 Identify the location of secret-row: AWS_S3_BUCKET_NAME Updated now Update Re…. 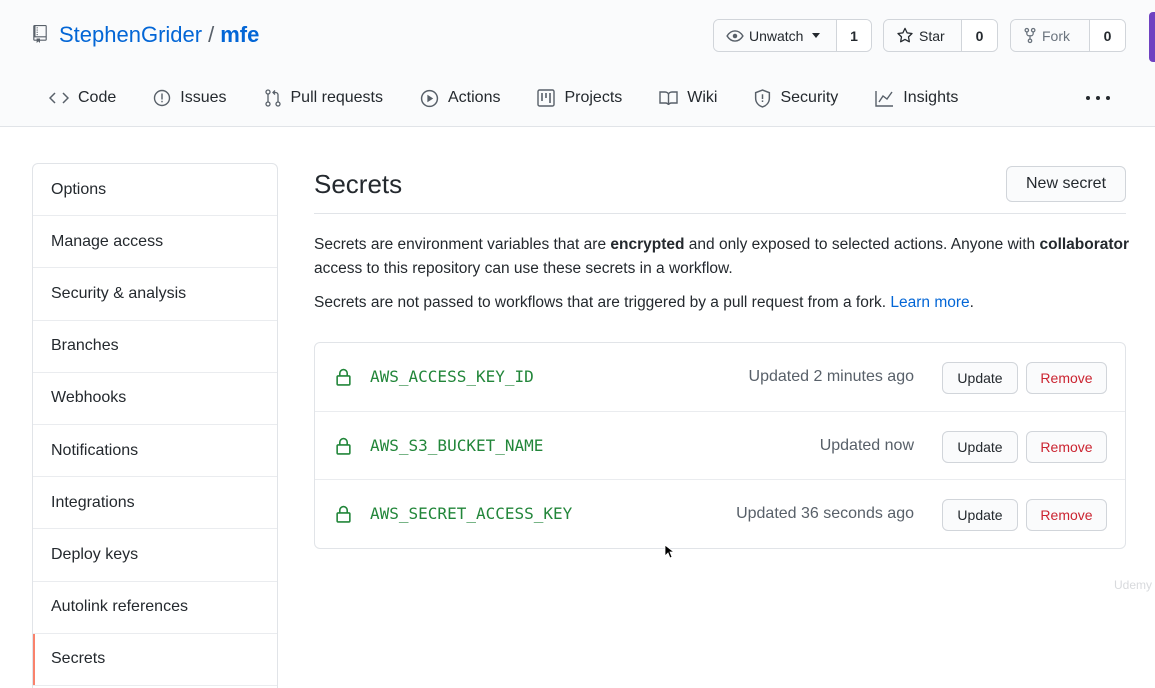
(720, 446).